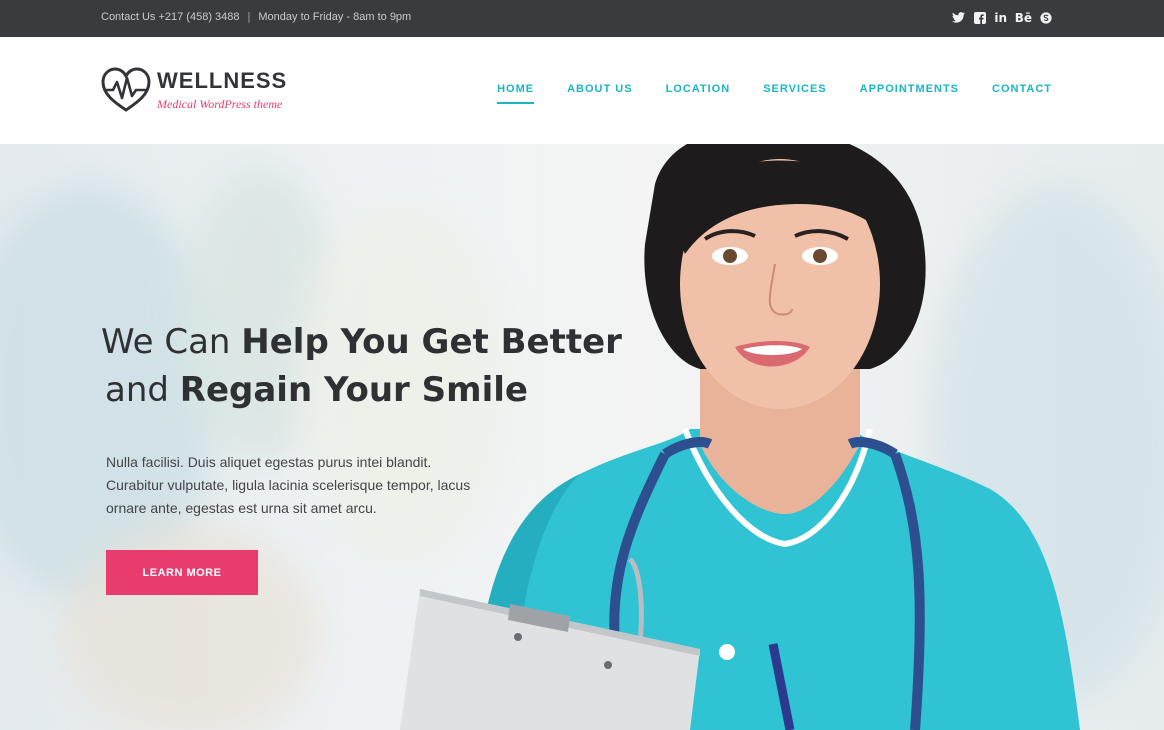 The height and width of the screenshot is (730, 1164). Describe the element at coordinates (1046, 17) in the screenshot. I see `skype-icon` at that location.